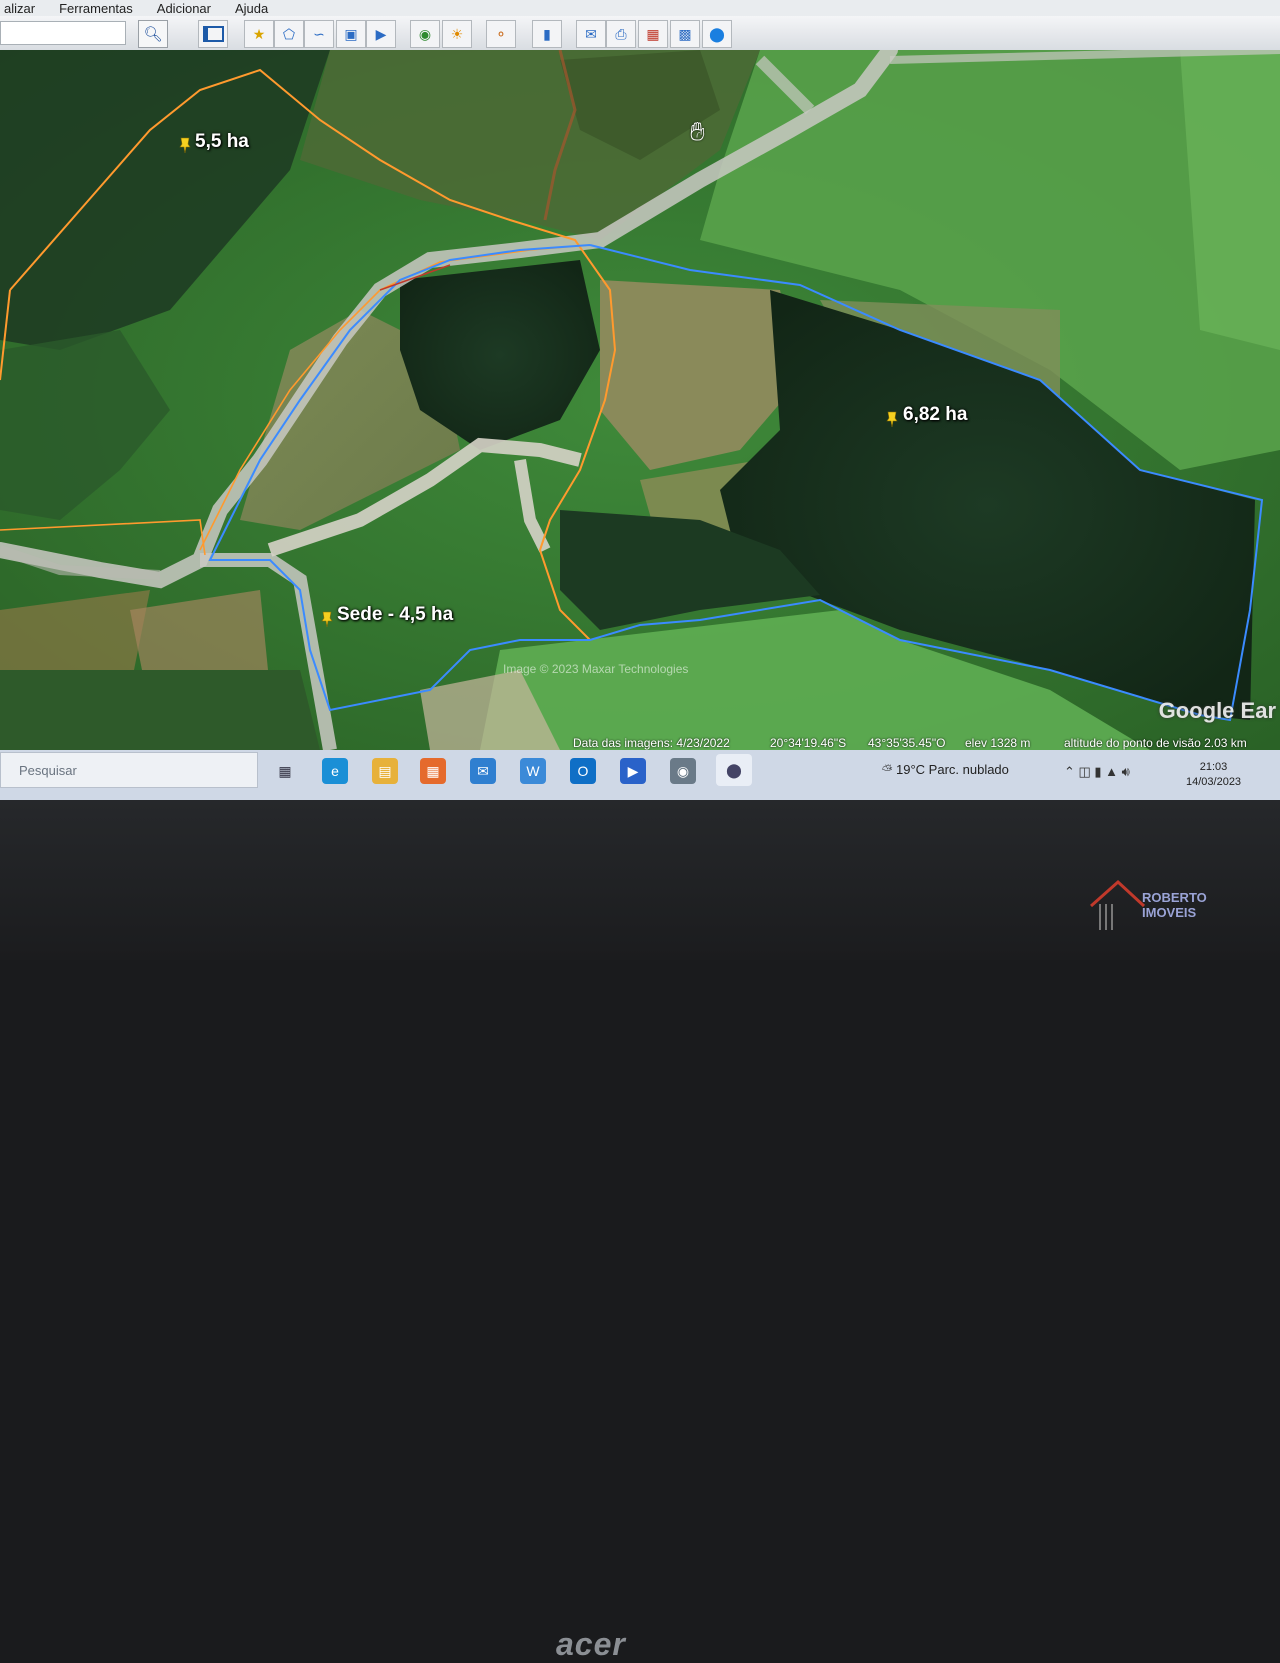 This screenshot has height=1663, width=1280. What do you see at coordinates (251, 8) in the screenshot?
I see `menu-item-ajuda: Ajuda` at bounding box center [251, 8].